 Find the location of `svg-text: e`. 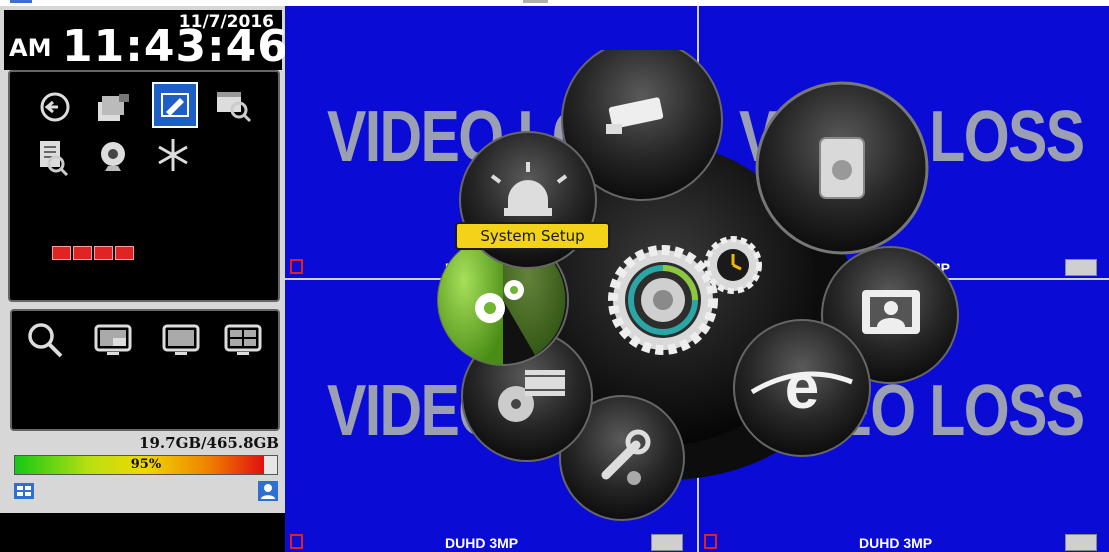

svg-text: e is located at coordinates (802, 387).